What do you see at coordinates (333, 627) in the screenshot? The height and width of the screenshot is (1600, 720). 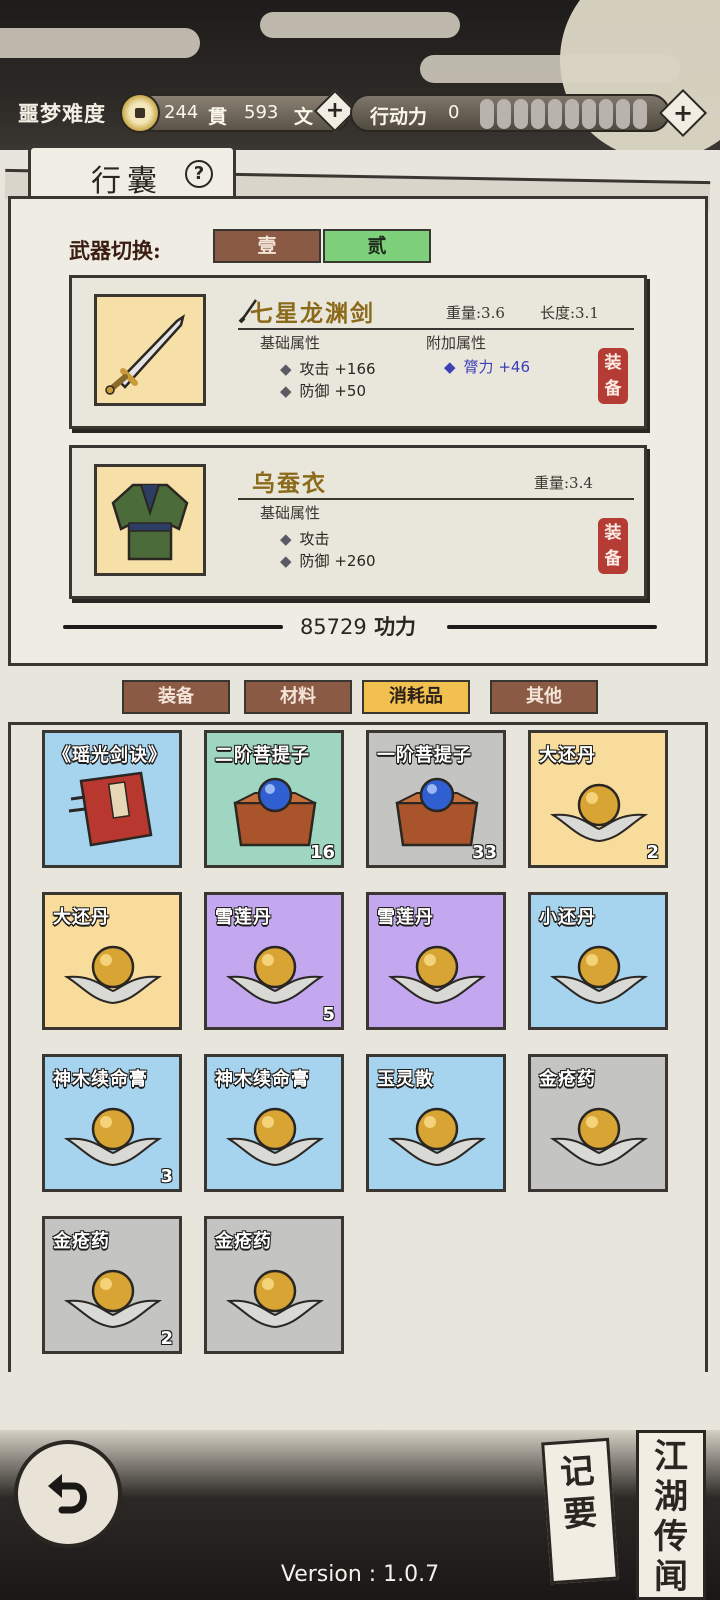 I see `power-value: 85729` at bounding box center [333, 627].